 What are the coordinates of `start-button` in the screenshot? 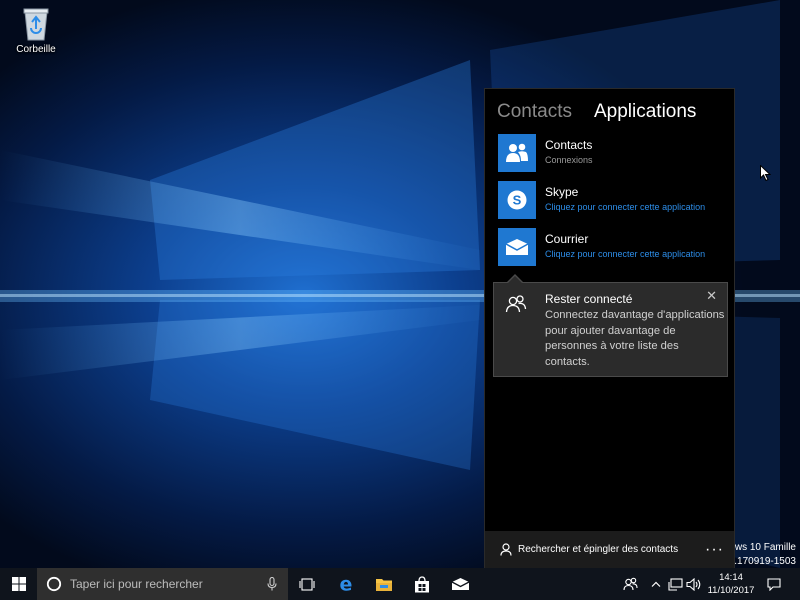 It's located at (18, 584).